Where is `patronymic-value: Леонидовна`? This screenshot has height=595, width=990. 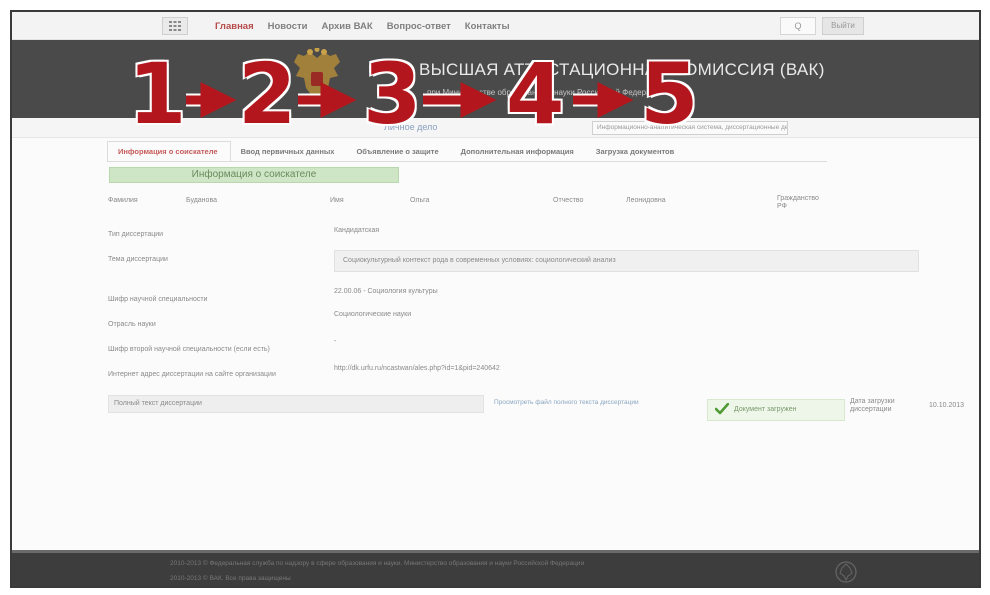
patronymic-value: Леонидовна is located at coordinates (646, 200).